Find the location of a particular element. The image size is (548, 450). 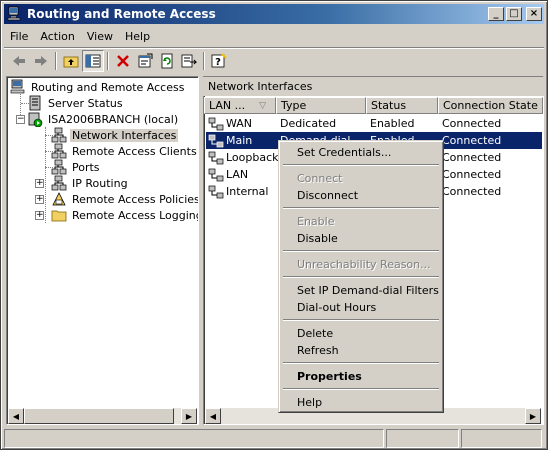

properties-button is located at coordinates (145, 61).